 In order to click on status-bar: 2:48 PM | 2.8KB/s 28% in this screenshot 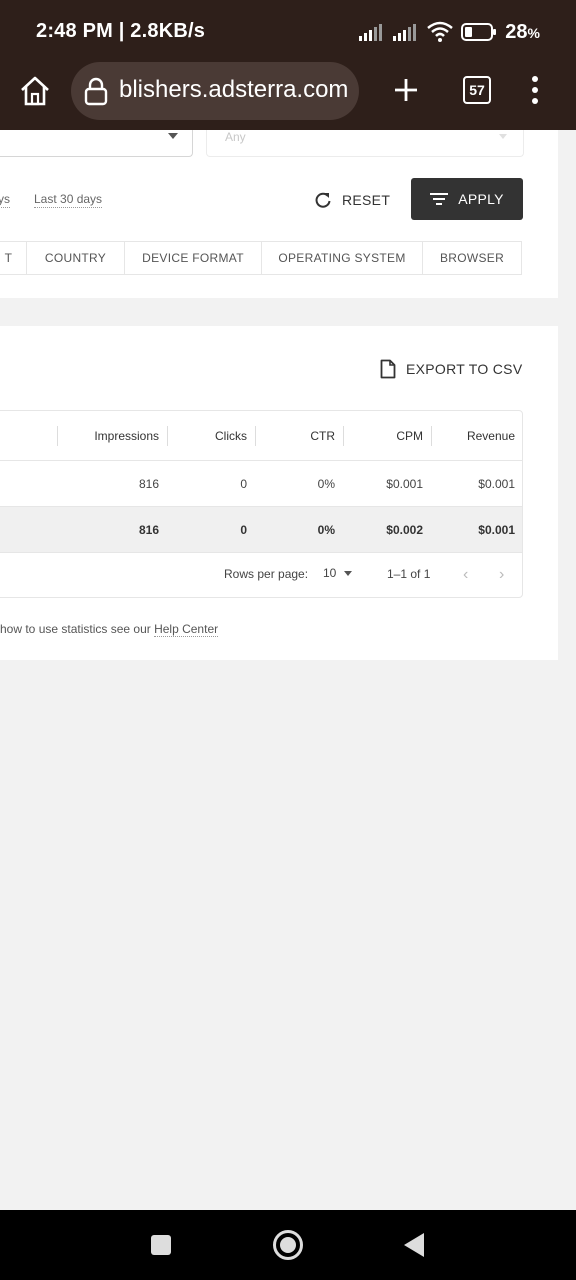, I will do `click(288, 31)`.